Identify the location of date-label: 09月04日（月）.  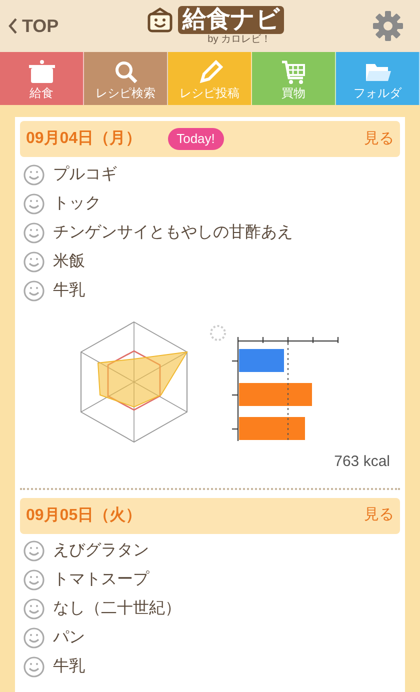
(84, 139).